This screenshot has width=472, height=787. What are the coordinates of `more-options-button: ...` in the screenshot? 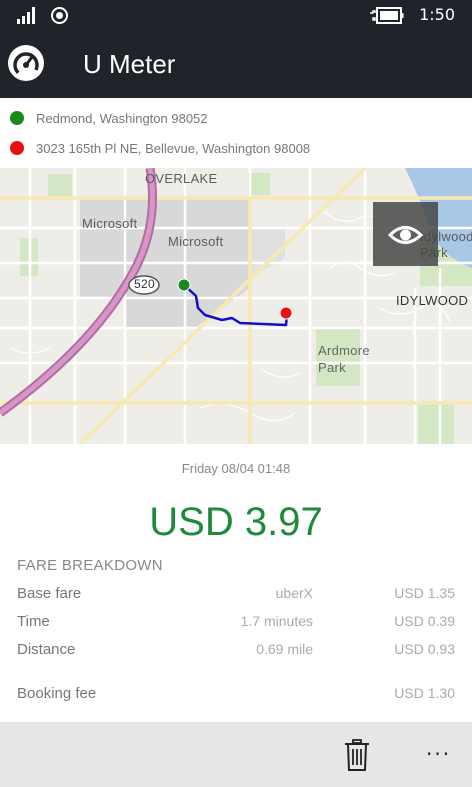 It's located at (438, 748).